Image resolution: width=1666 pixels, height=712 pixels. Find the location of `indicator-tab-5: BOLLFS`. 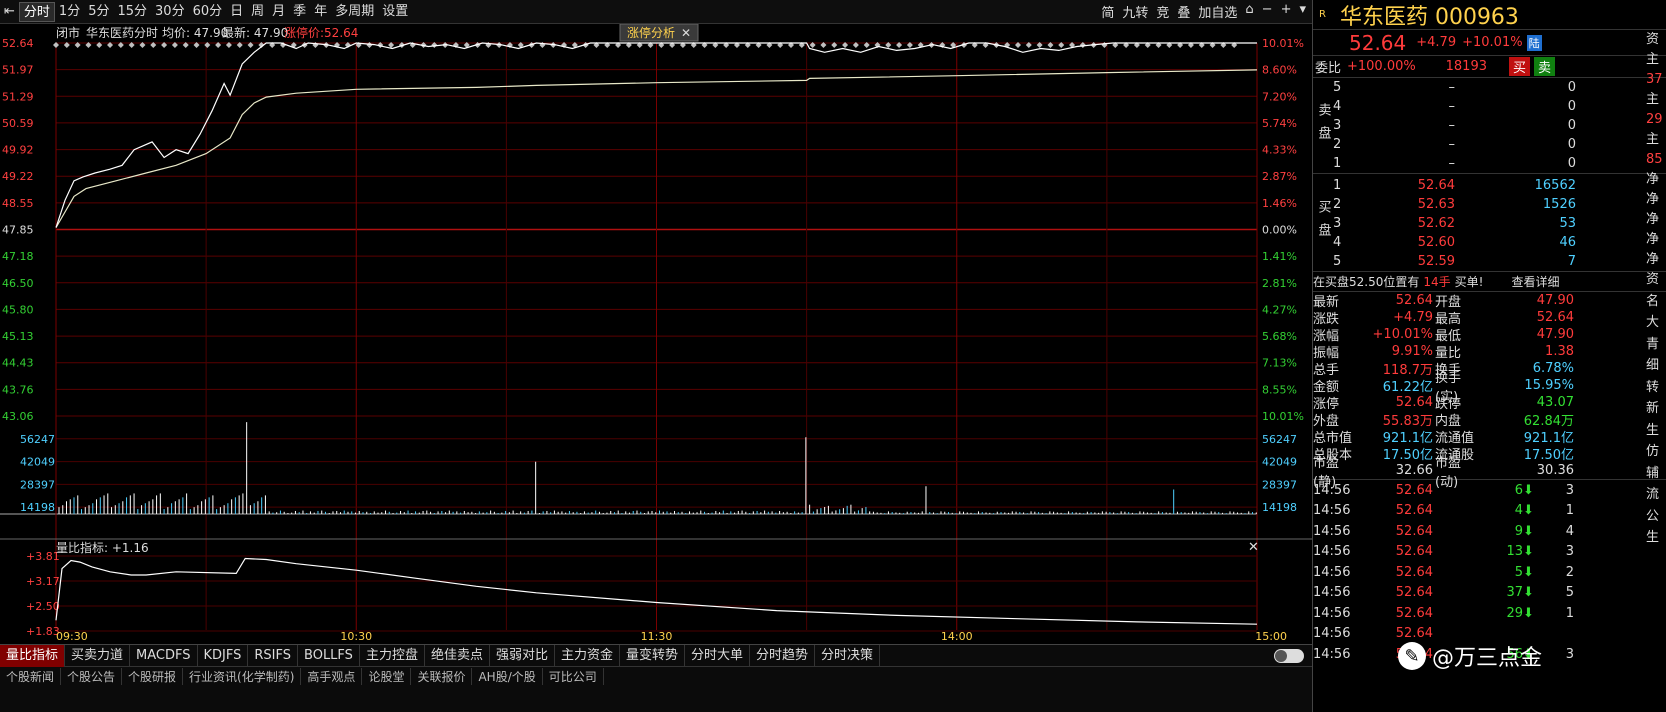

indicator-tab-5: BOLLFS is located at coordinates (329, 655).